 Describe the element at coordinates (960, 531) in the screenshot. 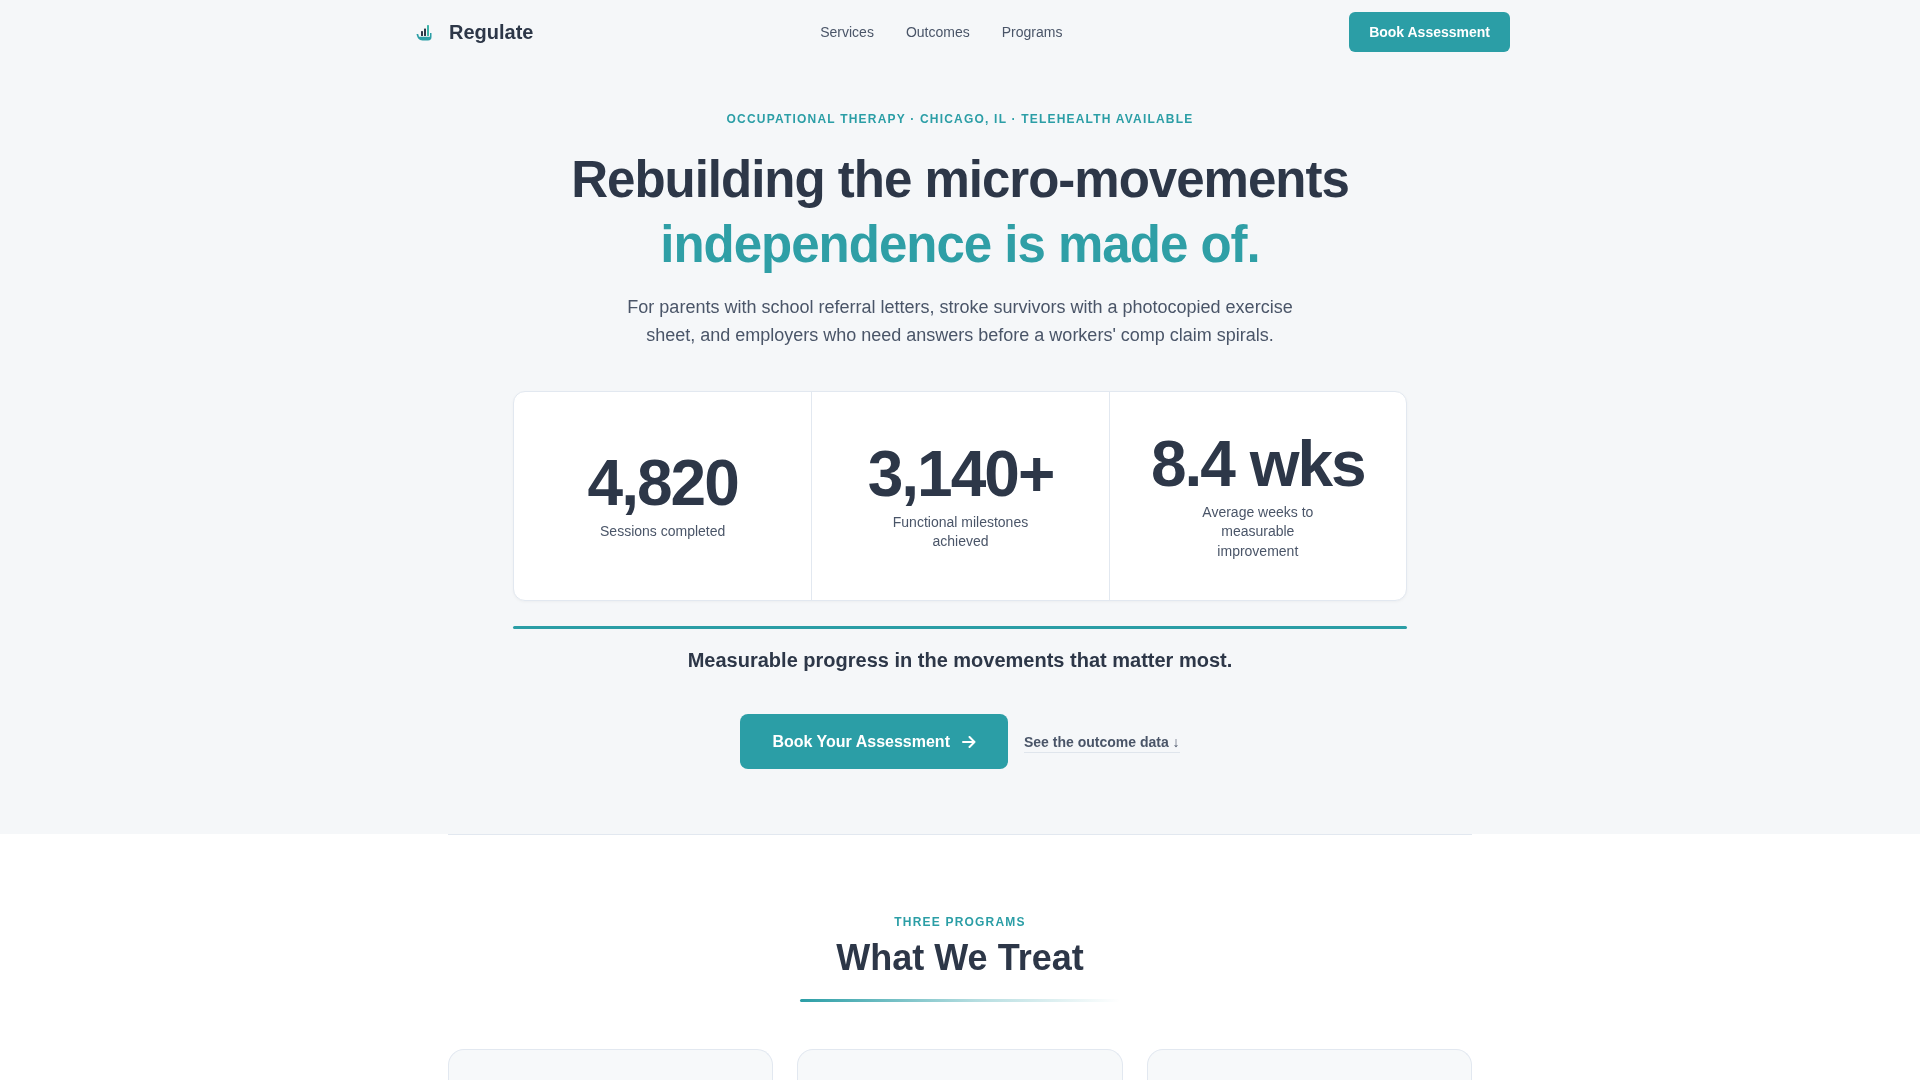

I see `stat-label: Functional milestones achieved` at that location.